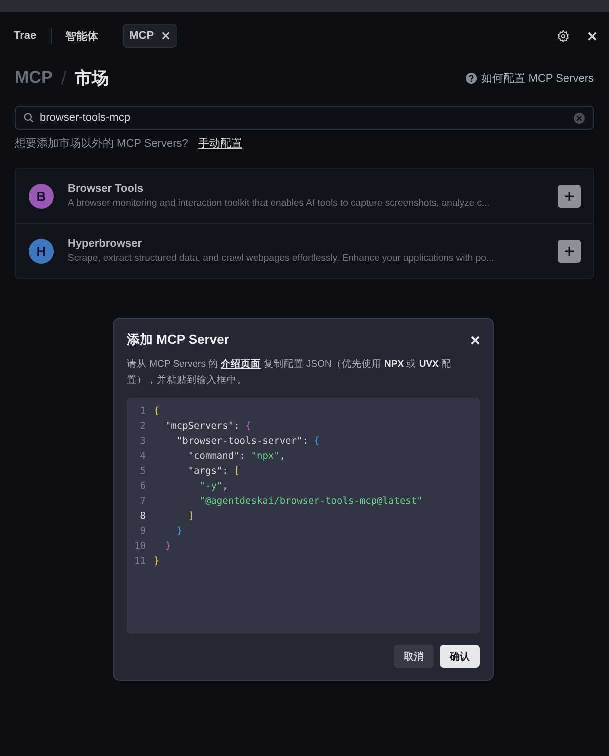 This screenshot has width=609, height=756. I want to click on manual-config-link: 手动配置, so click(220, 143).